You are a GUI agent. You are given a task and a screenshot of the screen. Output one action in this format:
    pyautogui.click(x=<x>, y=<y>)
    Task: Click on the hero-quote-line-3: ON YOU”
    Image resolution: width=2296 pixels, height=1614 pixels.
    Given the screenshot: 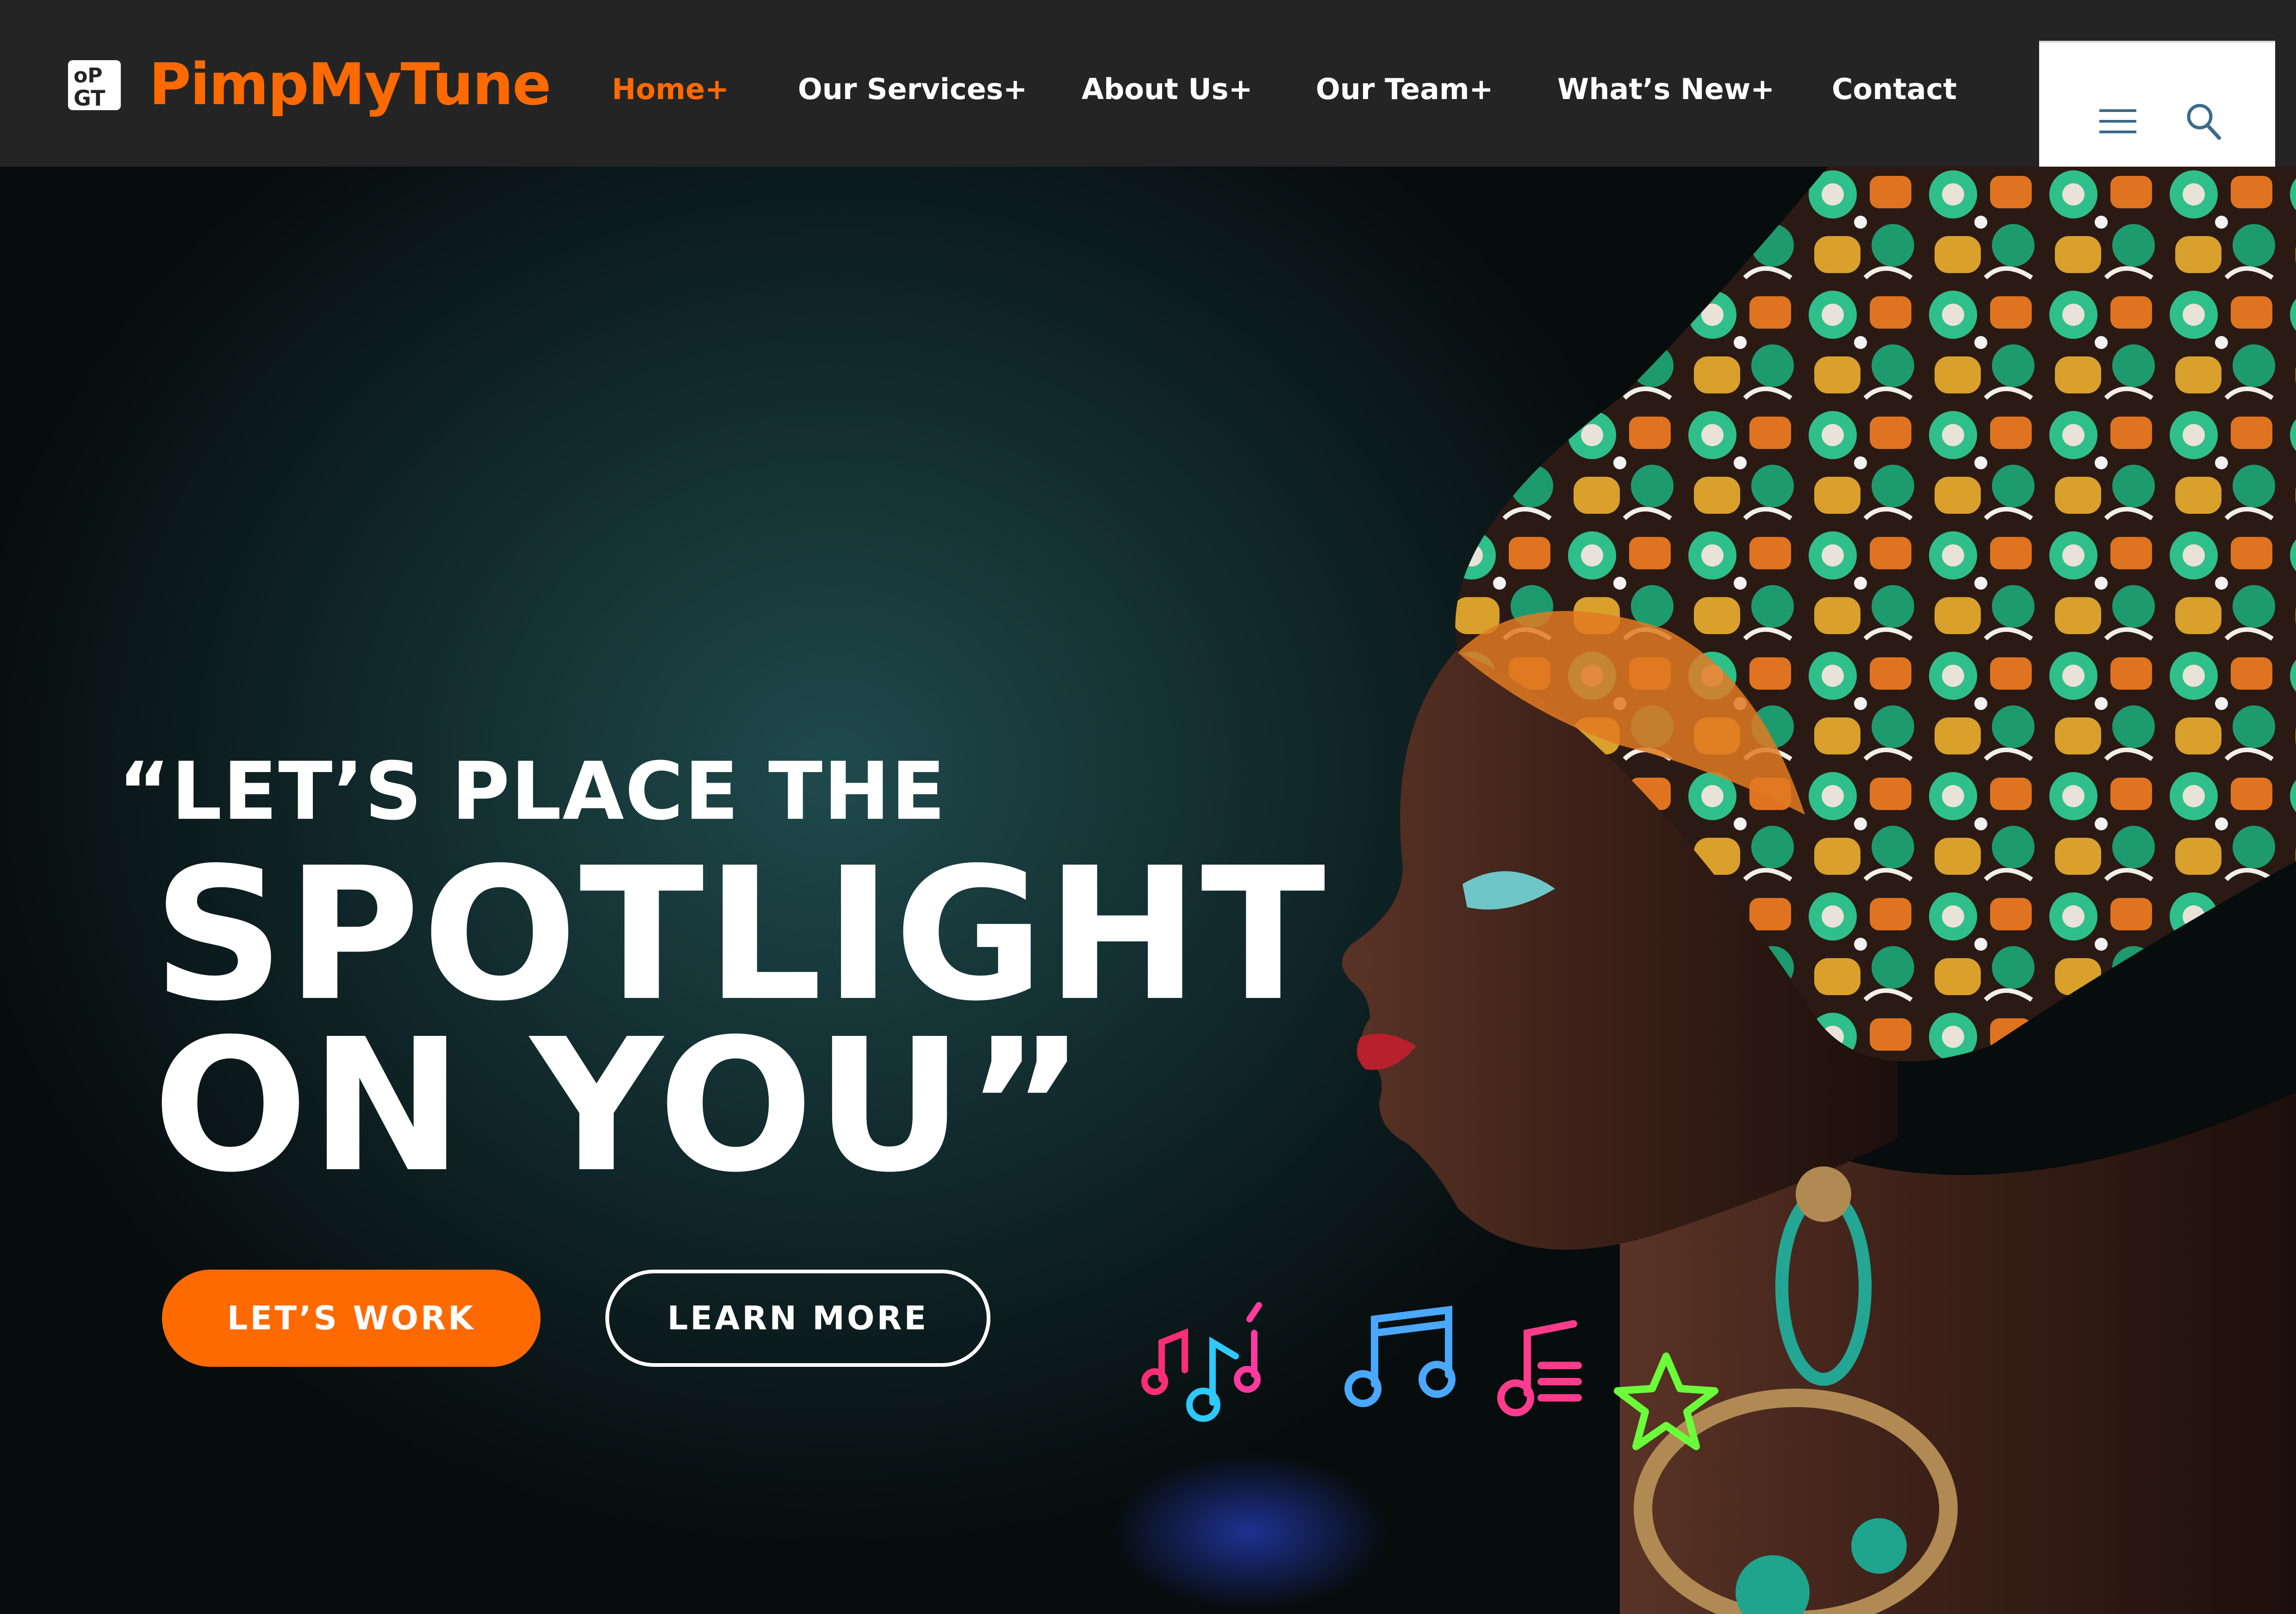 What is the action you would take?
    pyautogui.click(x=620, y=1106)
    